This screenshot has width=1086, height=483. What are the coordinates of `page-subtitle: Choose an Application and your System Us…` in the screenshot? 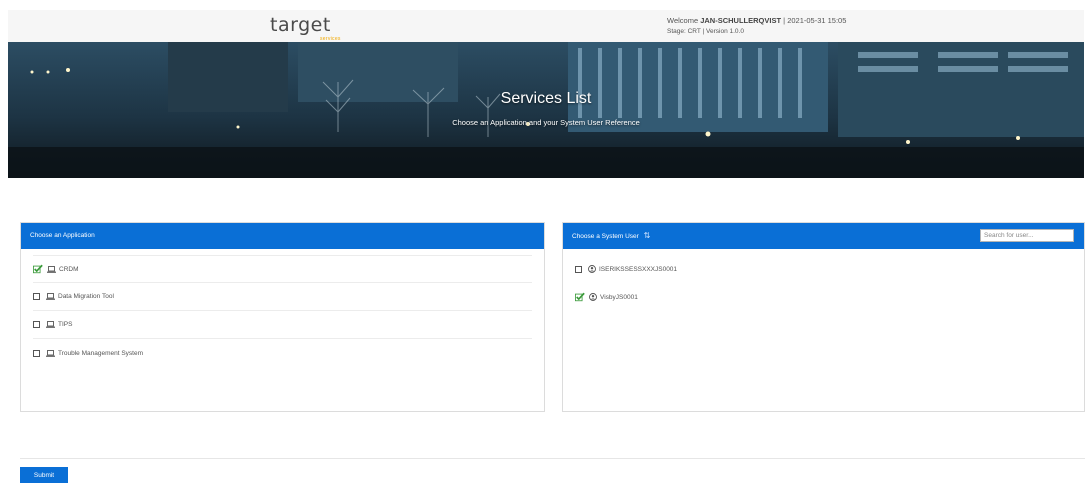 It's located at (546, 122).